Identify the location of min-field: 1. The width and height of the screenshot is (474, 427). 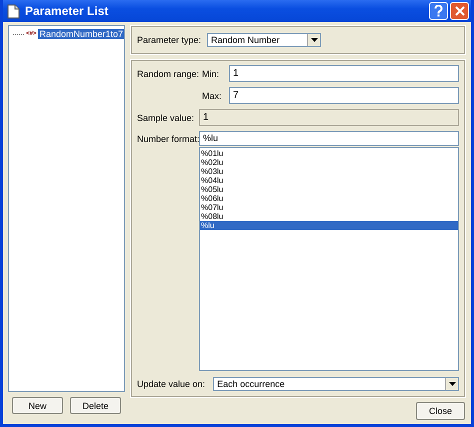
(344, 73).